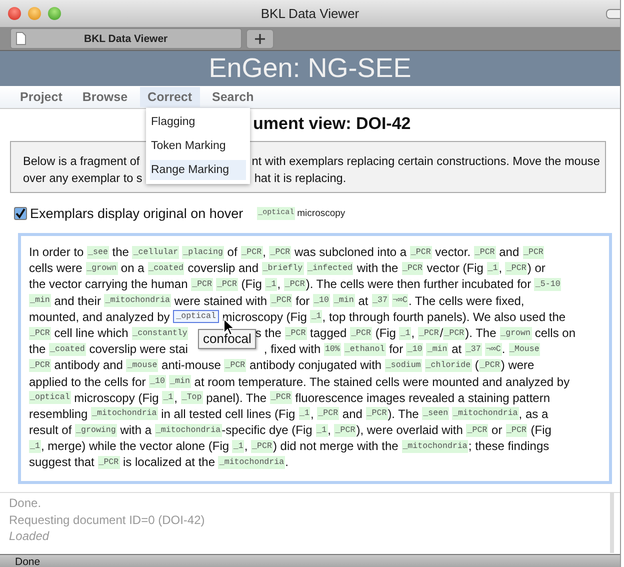 The height and width of the screenshot is (567, 624). What do you see at coordinates (91, 333) in the screenshot?
I see `paragraph-text: cell line which` at bounding box center [91, 333].